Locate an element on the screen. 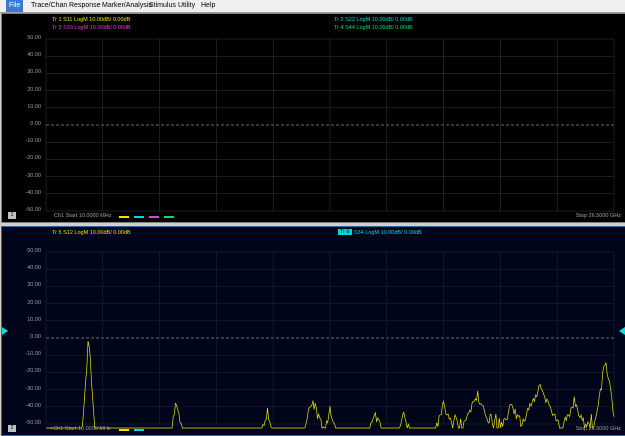 The image size is (625, 436). trace-6-swatch is located at coordinates (139, 430).